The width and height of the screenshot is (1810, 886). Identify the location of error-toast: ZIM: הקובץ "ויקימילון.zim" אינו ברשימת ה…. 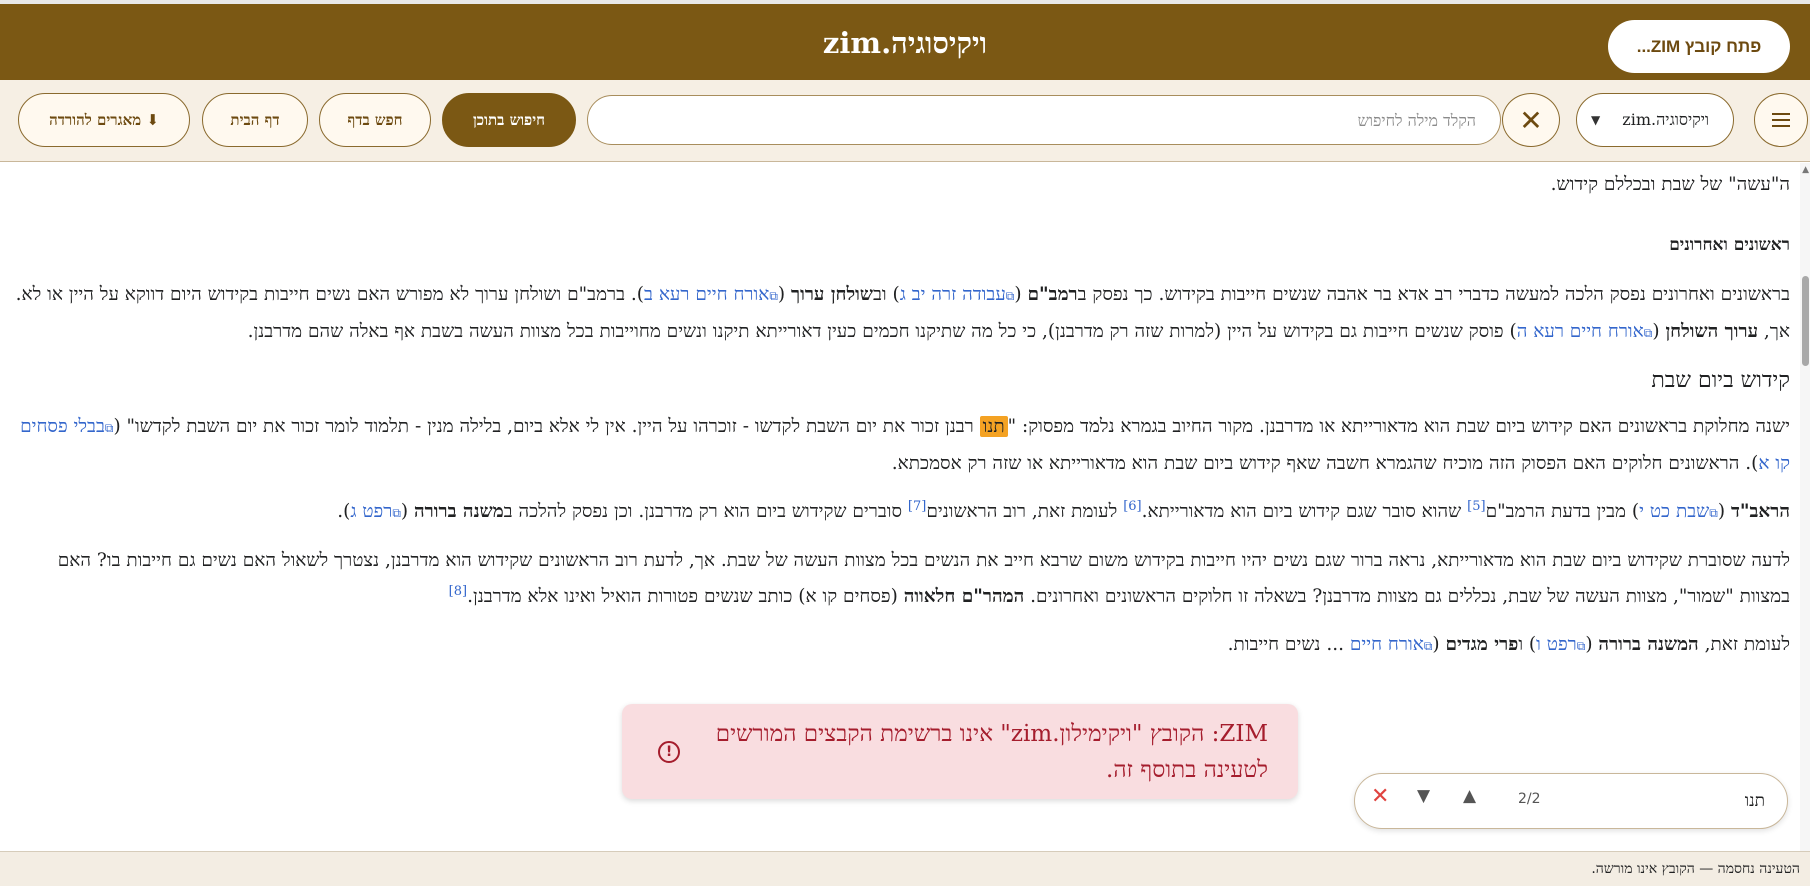
(960, 751).